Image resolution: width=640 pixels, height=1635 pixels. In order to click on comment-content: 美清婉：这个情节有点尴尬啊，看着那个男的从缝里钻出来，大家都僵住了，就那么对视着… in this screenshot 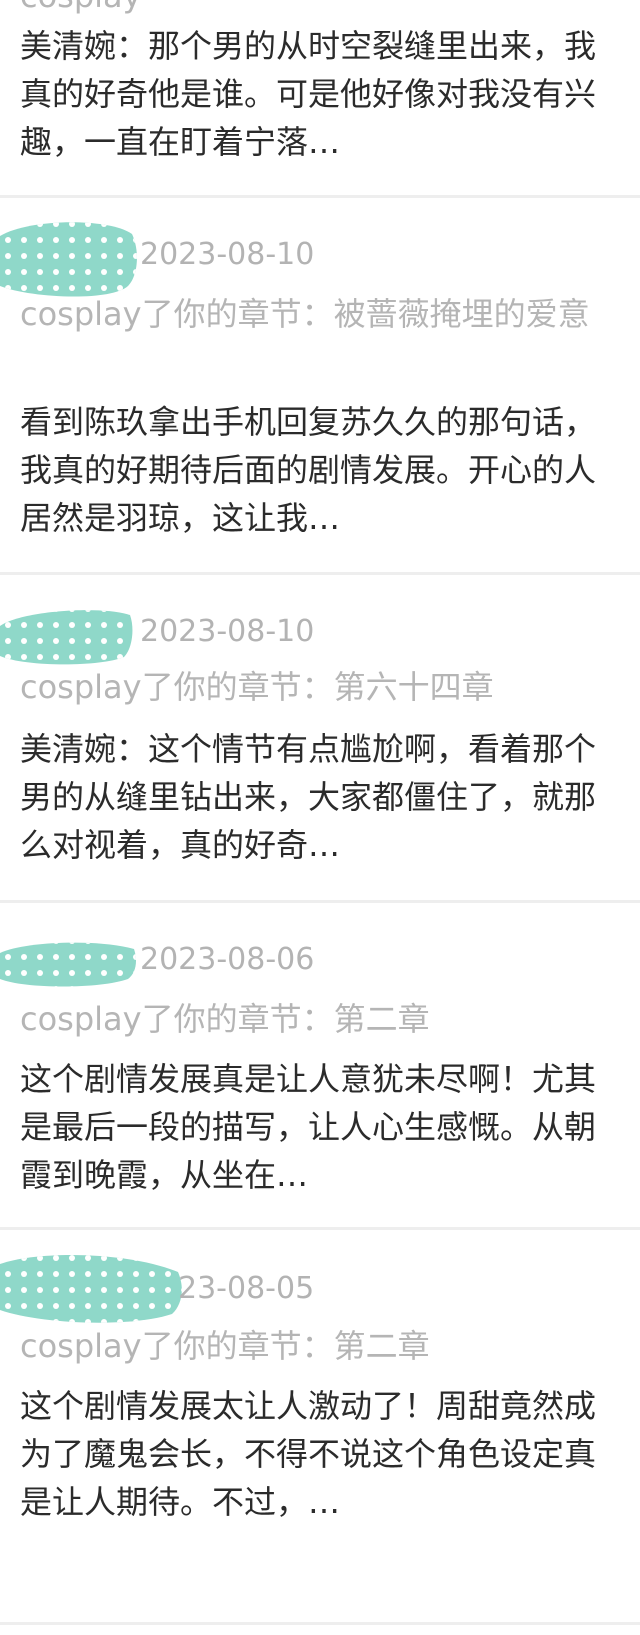, I will do `click(308, 797)`.